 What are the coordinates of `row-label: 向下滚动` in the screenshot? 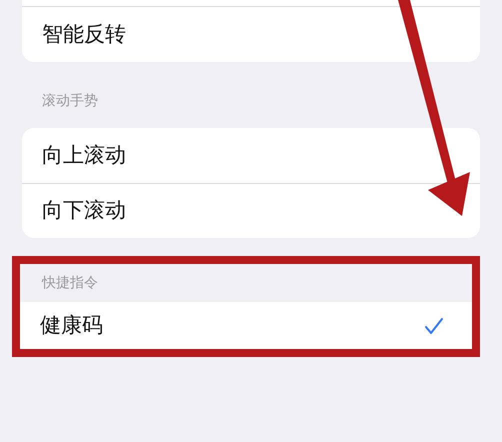 It's located at (84, 210).